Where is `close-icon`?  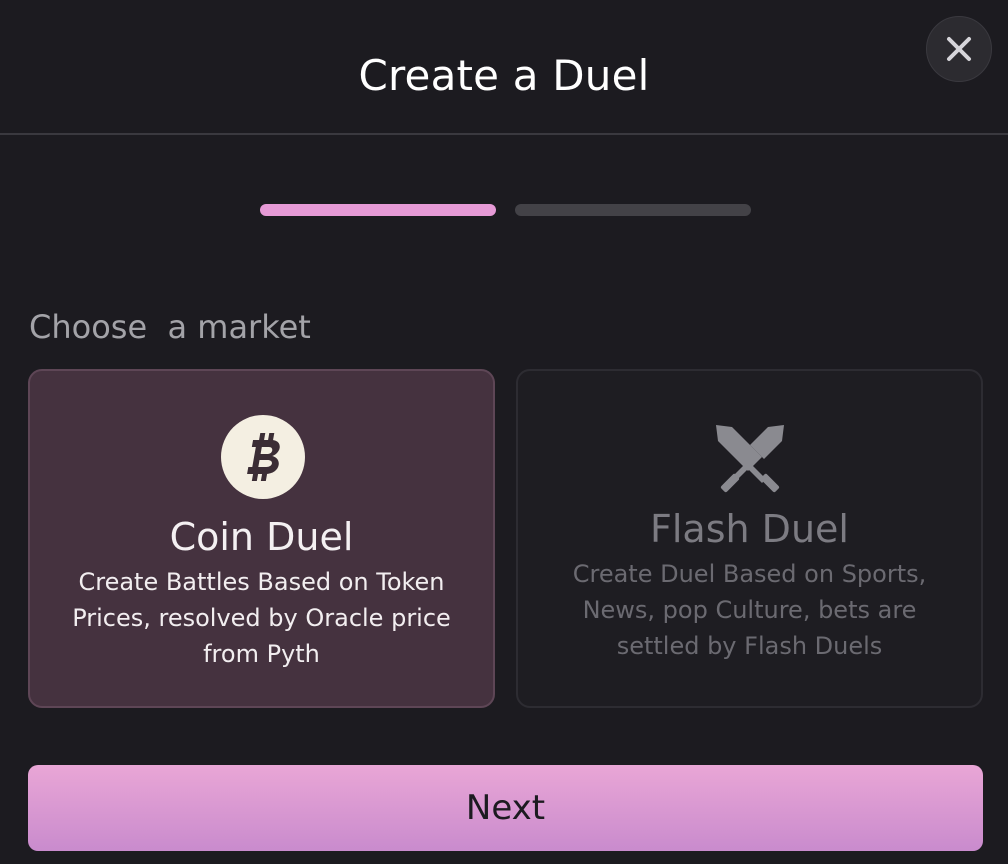 close-icon is located at coordinates (959, 49).